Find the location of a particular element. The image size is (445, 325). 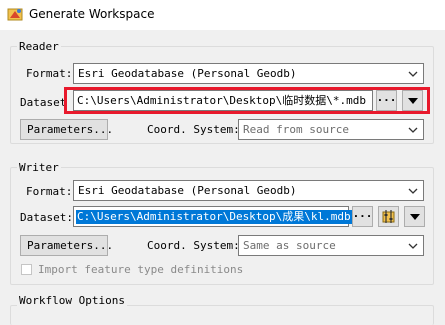

title-bar: Generate Workspace is located at coordinates (222, 15).